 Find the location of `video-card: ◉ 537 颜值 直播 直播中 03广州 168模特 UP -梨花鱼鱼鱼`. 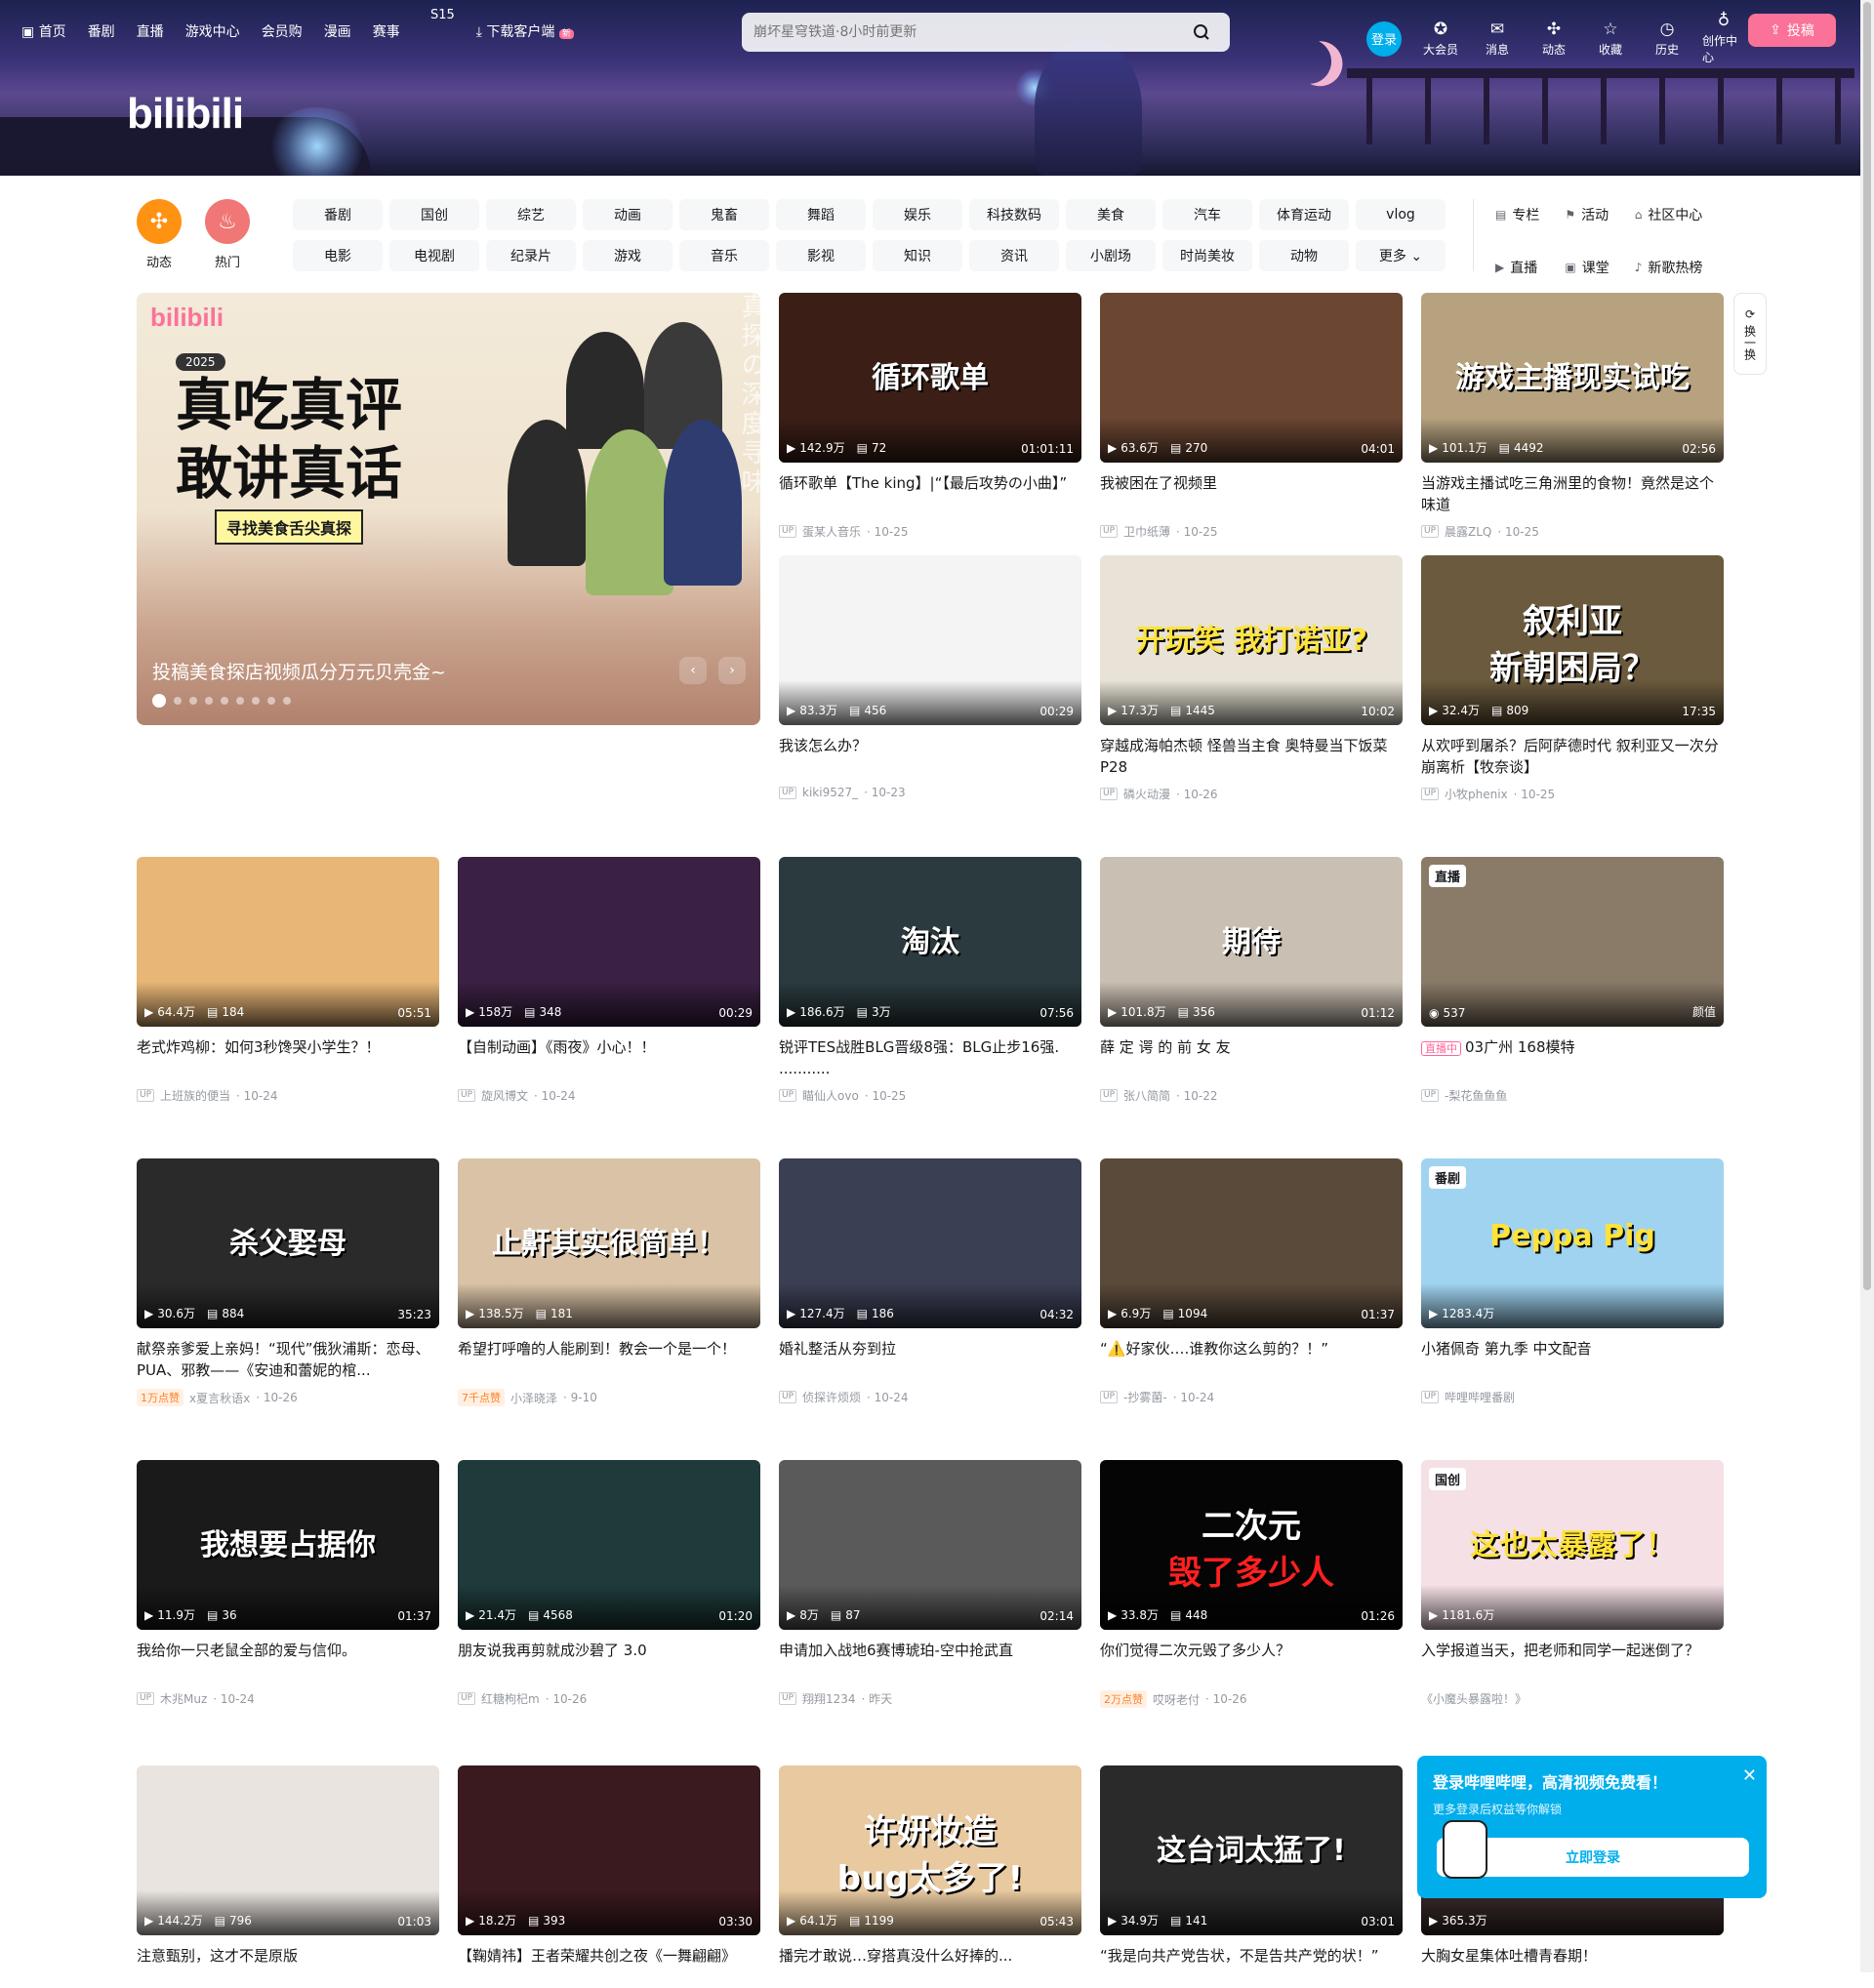

video-card: ◉ 537 颜值 直播 直播中 03广州 168模特 UP -梨花鱼鱼鱼 is located at coordinates (1572, 980).